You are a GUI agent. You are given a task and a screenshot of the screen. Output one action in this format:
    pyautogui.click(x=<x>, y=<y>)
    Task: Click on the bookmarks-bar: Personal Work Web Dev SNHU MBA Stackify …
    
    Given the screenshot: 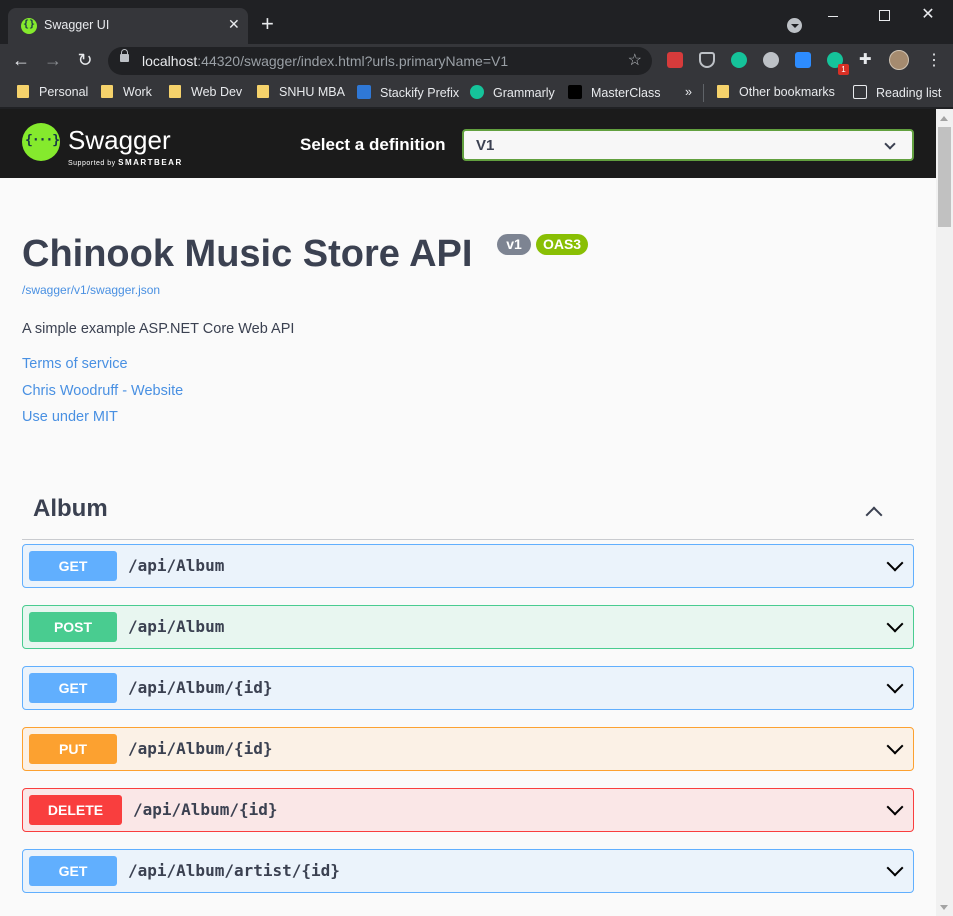 What is the action you would take?
    pyautogui.click(x=476, y=93)
    